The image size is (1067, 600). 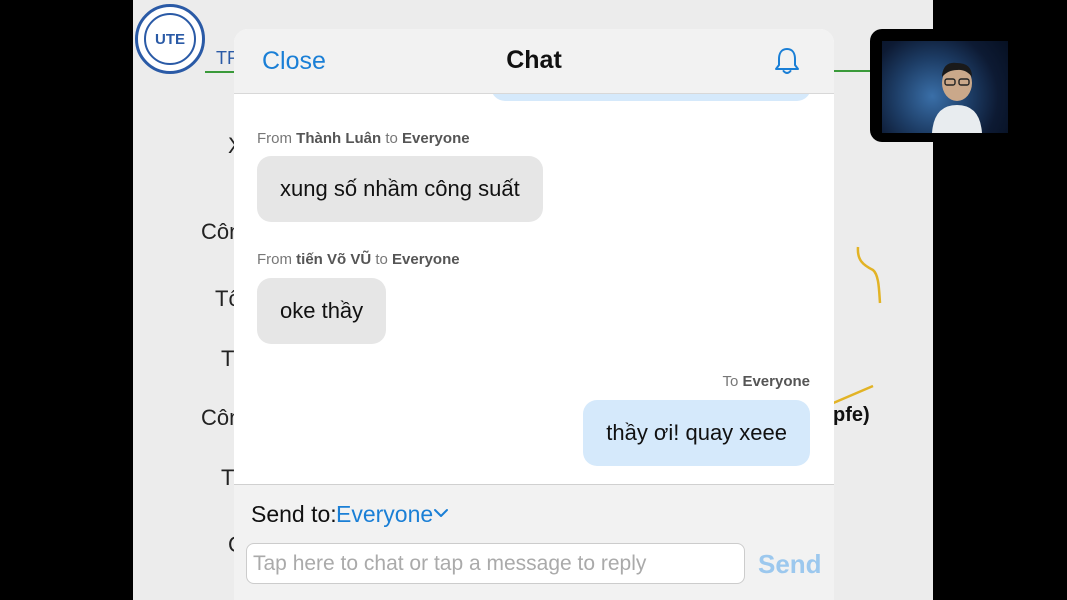 What do you see at coordinates (339, 138) in the screenshot?
I see `sender-name: Thành Luân` at bounding box center [339, 138].